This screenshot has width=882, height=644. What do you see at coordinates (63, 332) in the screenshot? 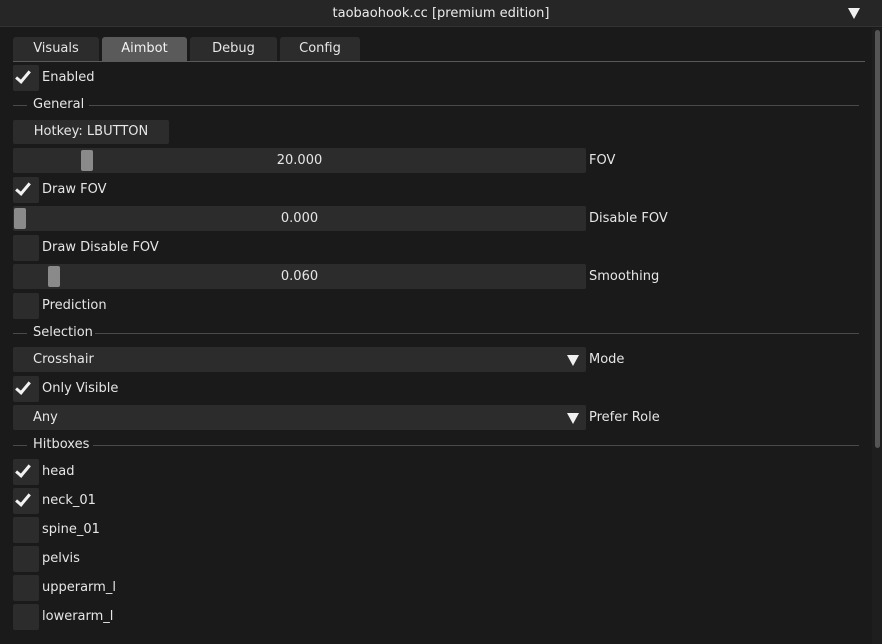
I see `selection-header-label: Selection` at bounding box center [63, 332].